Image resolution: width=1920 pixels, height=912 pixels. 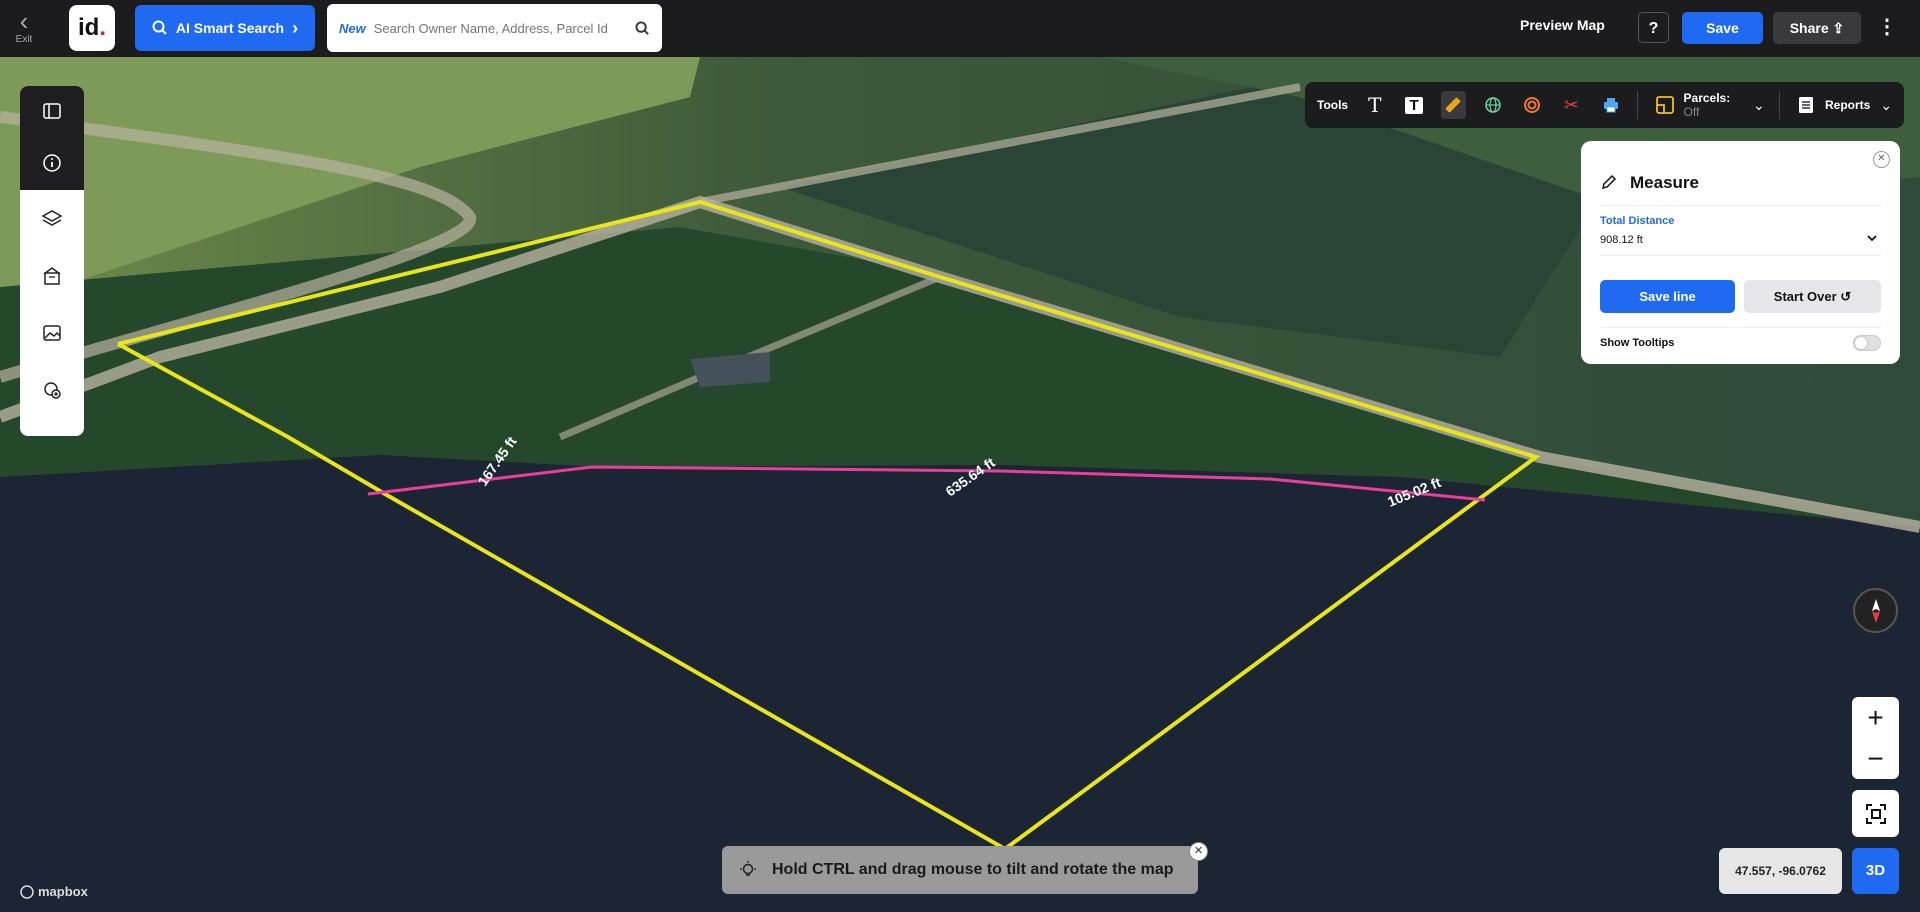 What do you see at coordinates (1847, 105) in the screenshot?
I see `reports-button: Reports` at bounding box center [1847, 105].